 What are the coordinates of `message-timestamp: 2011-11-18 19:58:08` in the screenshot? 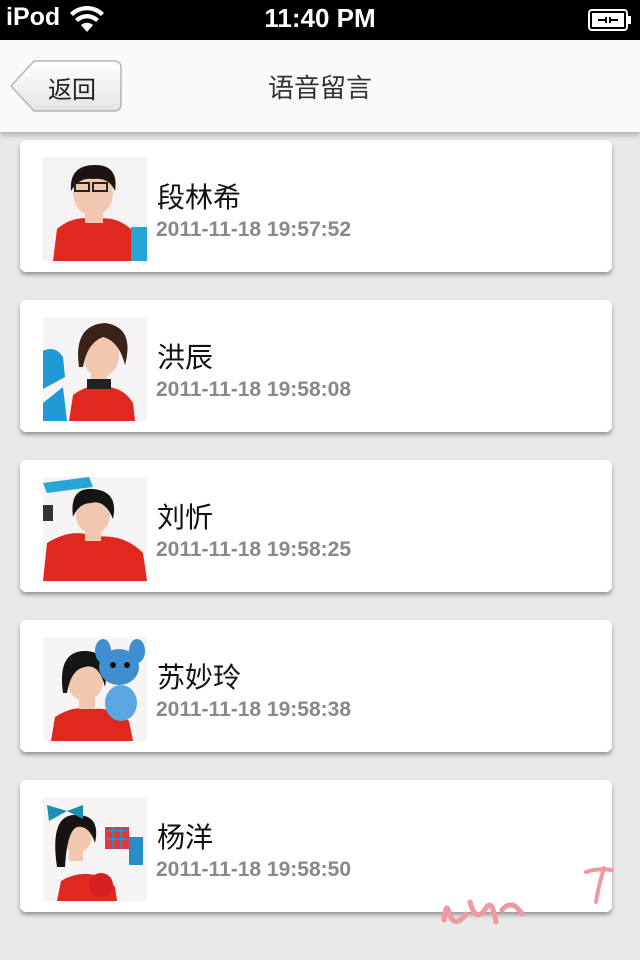 It's located at (253, 389).